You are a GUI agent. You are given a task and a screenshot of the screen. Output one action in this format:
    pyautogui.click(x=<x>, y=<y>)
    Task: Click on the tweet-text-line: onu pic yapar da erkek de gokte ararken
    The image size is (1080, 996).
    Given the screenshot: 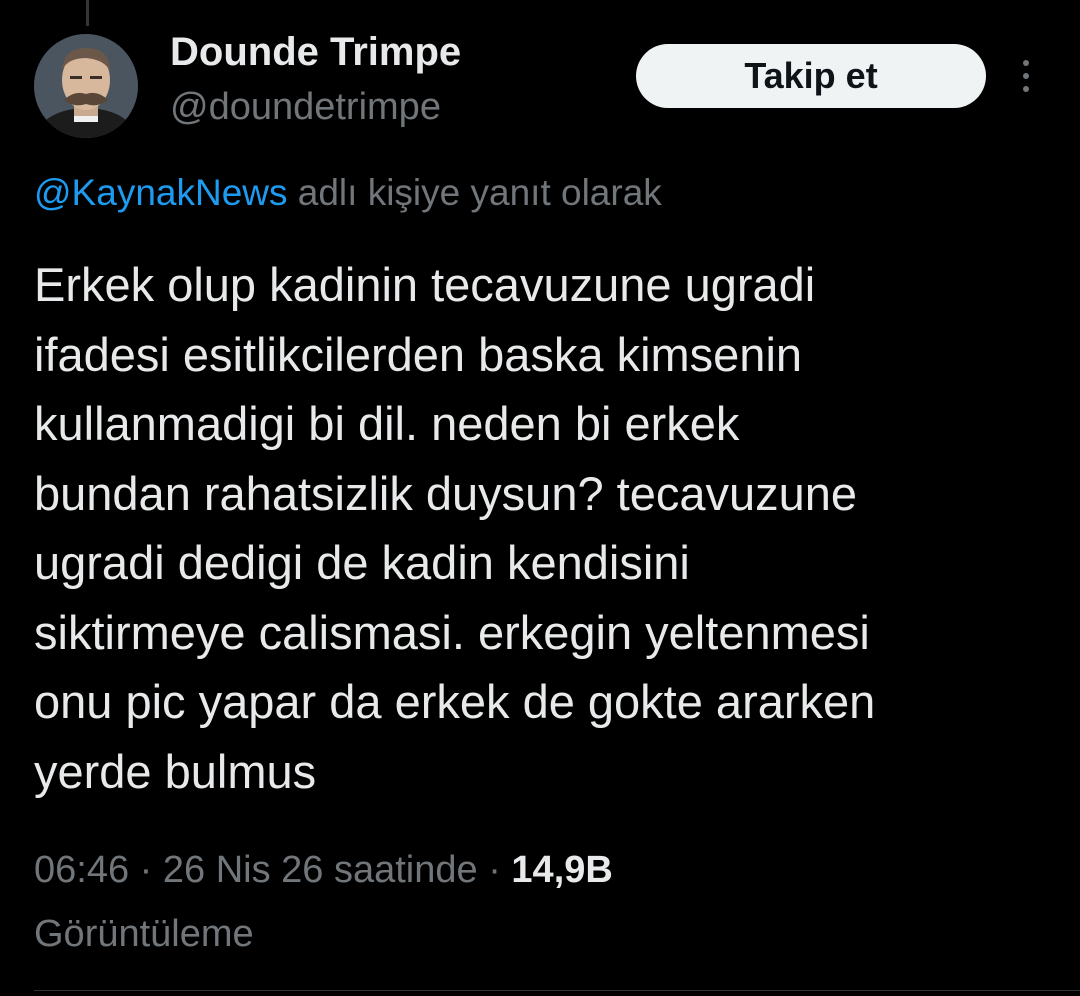 What is the action you would take?
    pyautogui.click(x=455, y=701)
    